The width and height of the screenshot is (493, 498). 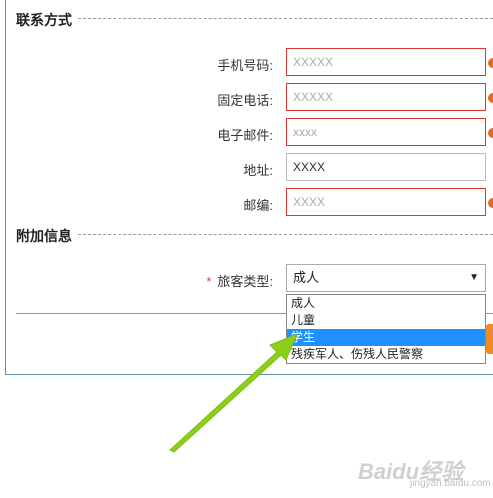 I want to click on annotation-arrow-icon, so click(x=233, y=393).